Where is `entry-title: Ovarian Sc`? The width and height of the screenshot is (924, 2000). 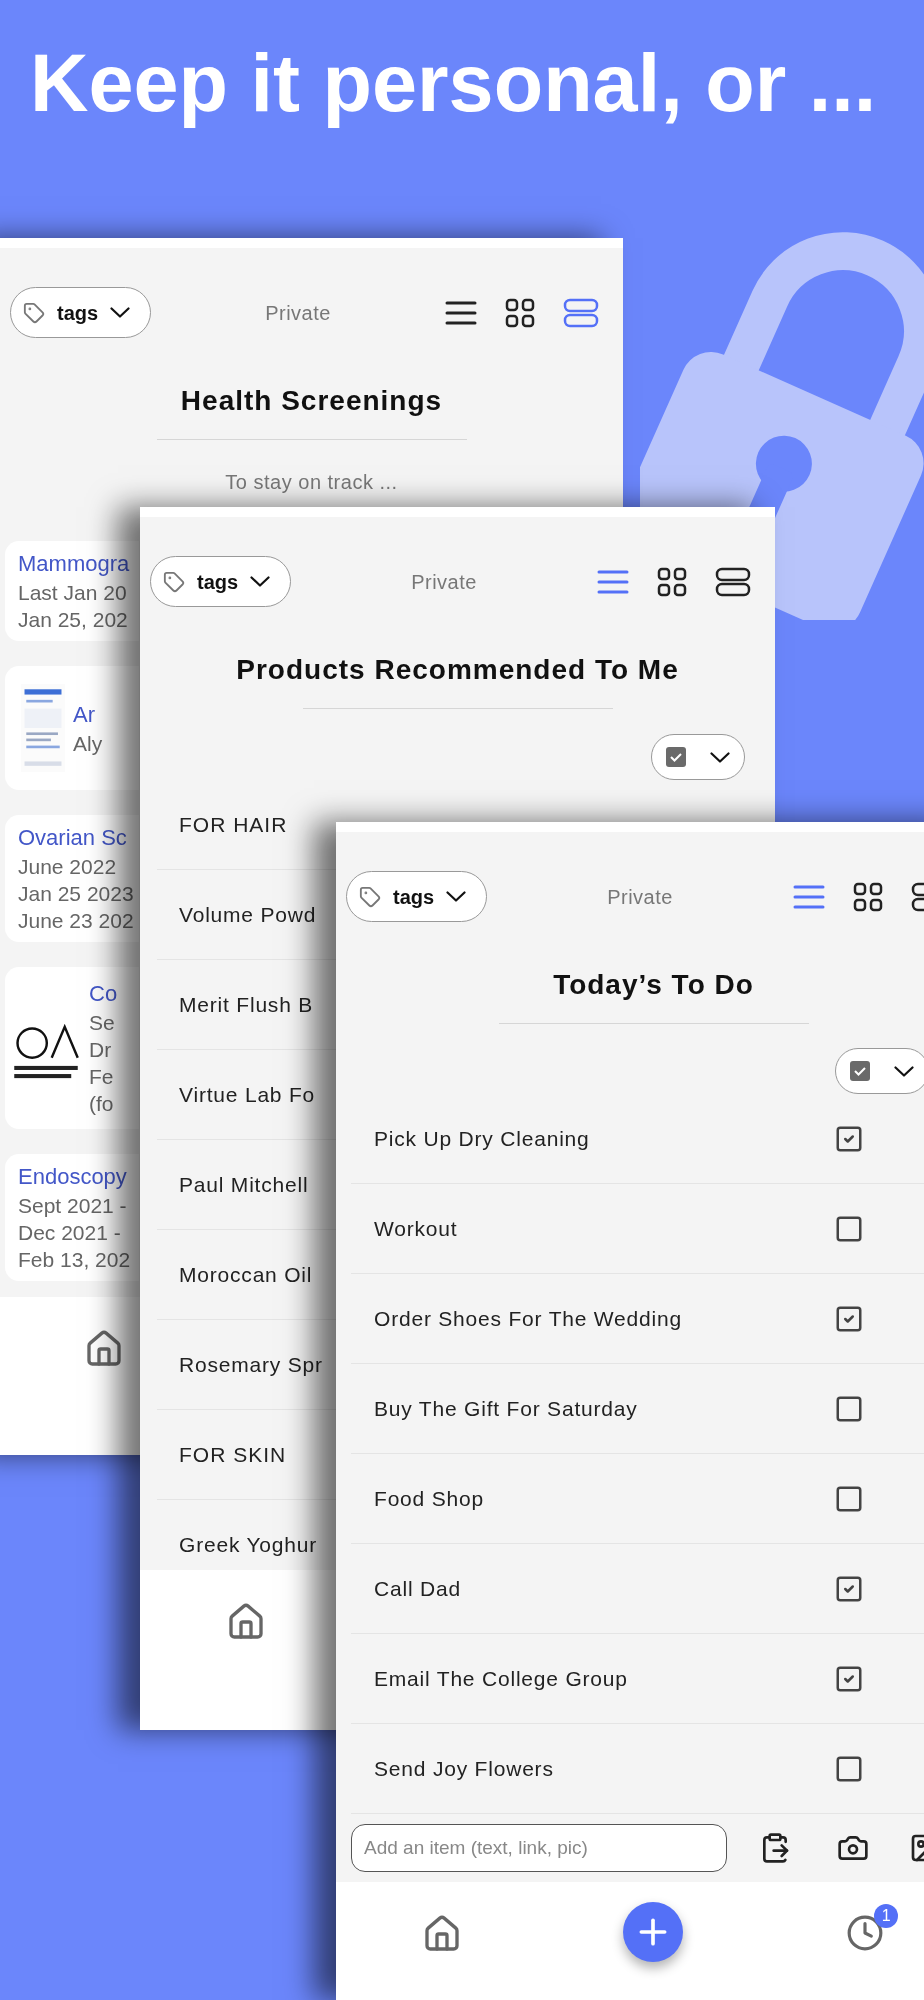
entry-title: Ovarian Sc is located at coordinates (72, 838).